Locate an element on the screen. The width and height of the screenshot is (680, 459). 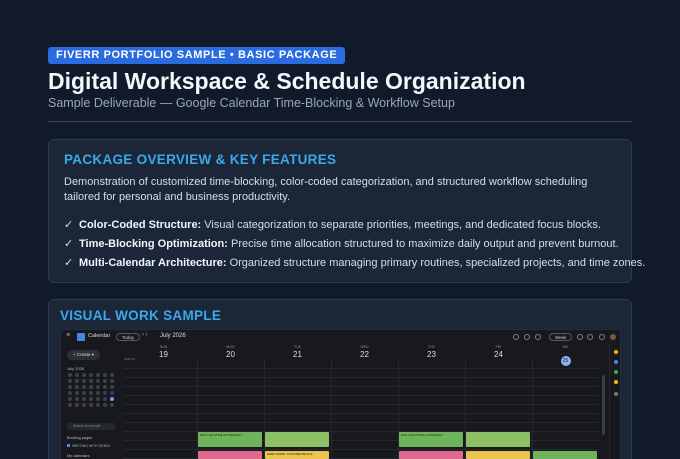
booking-page-item: MEETING WITH DENNI is located at coordinates (88, 446).